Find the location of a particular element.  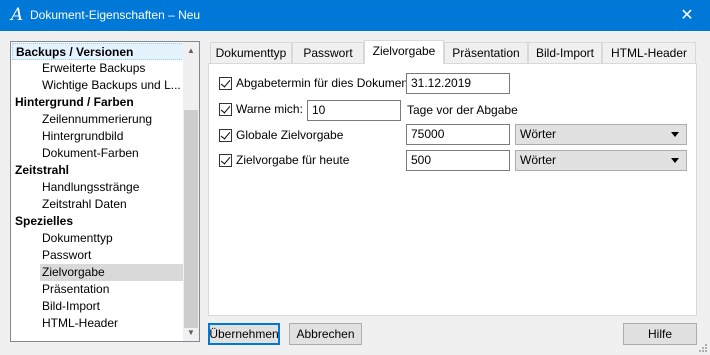

warn-days-input: 10 is located at coordinates (354, 110).